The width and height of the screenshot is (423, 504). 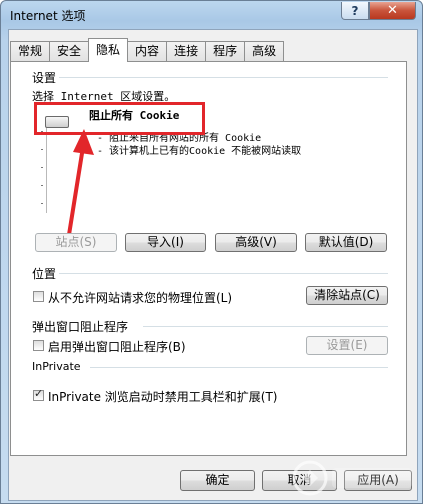 I want to click on enable-popup-blocker-checkbox, so click(x=38, y=345).